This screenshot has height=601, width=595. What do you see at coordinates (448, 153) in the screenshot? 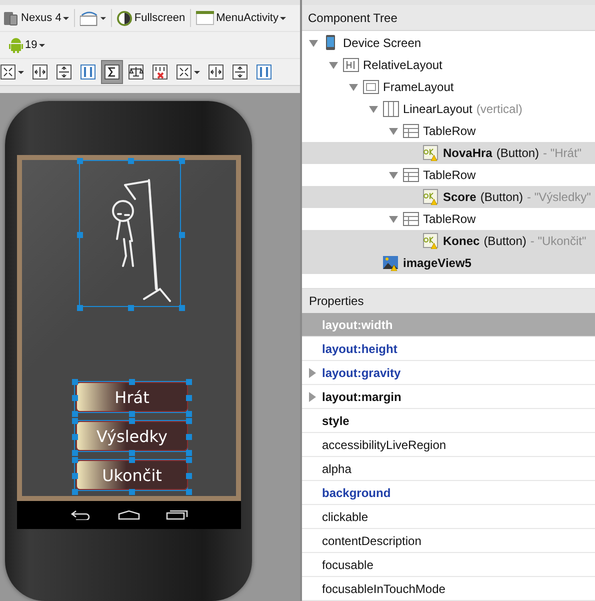
I see `tree-item: NovaHra (Button) - "Hrát"` at bounding box center [448, 153].